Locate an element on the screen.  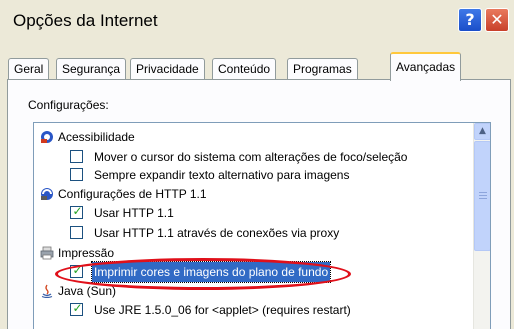
tab-avancadas: Avançadas is located at coordinates (426, 66).